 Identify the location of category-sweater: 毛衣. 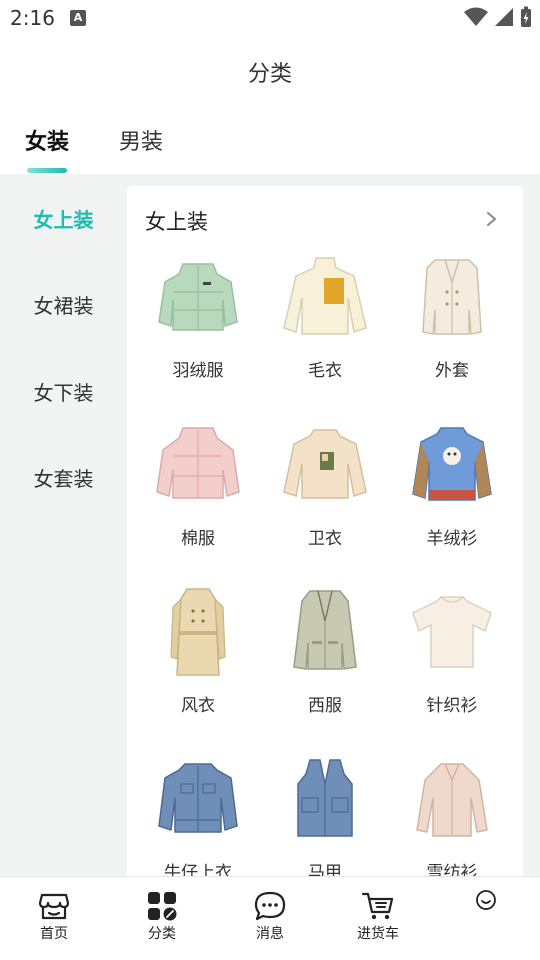
(325, 316).